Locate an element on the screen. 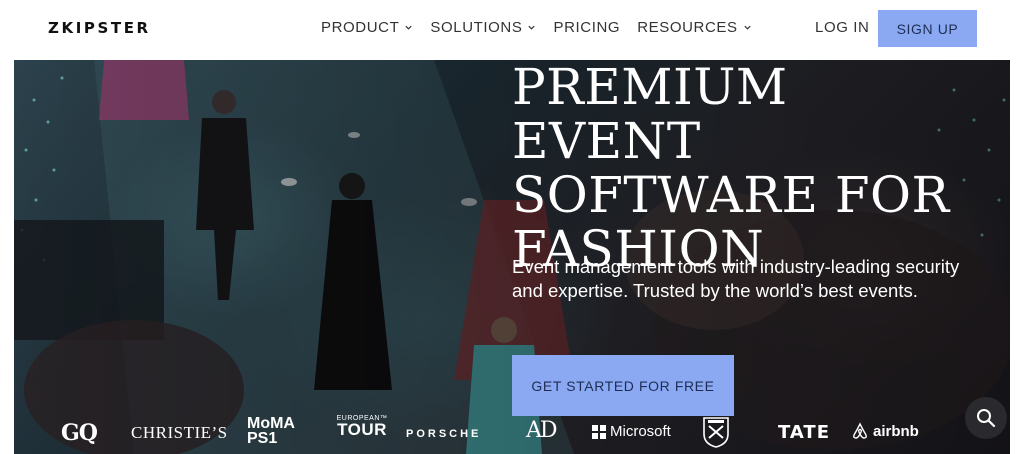 This screenshot has height=454, width=1024. airbnb-belo-icon is located at coordinates (860, 430).